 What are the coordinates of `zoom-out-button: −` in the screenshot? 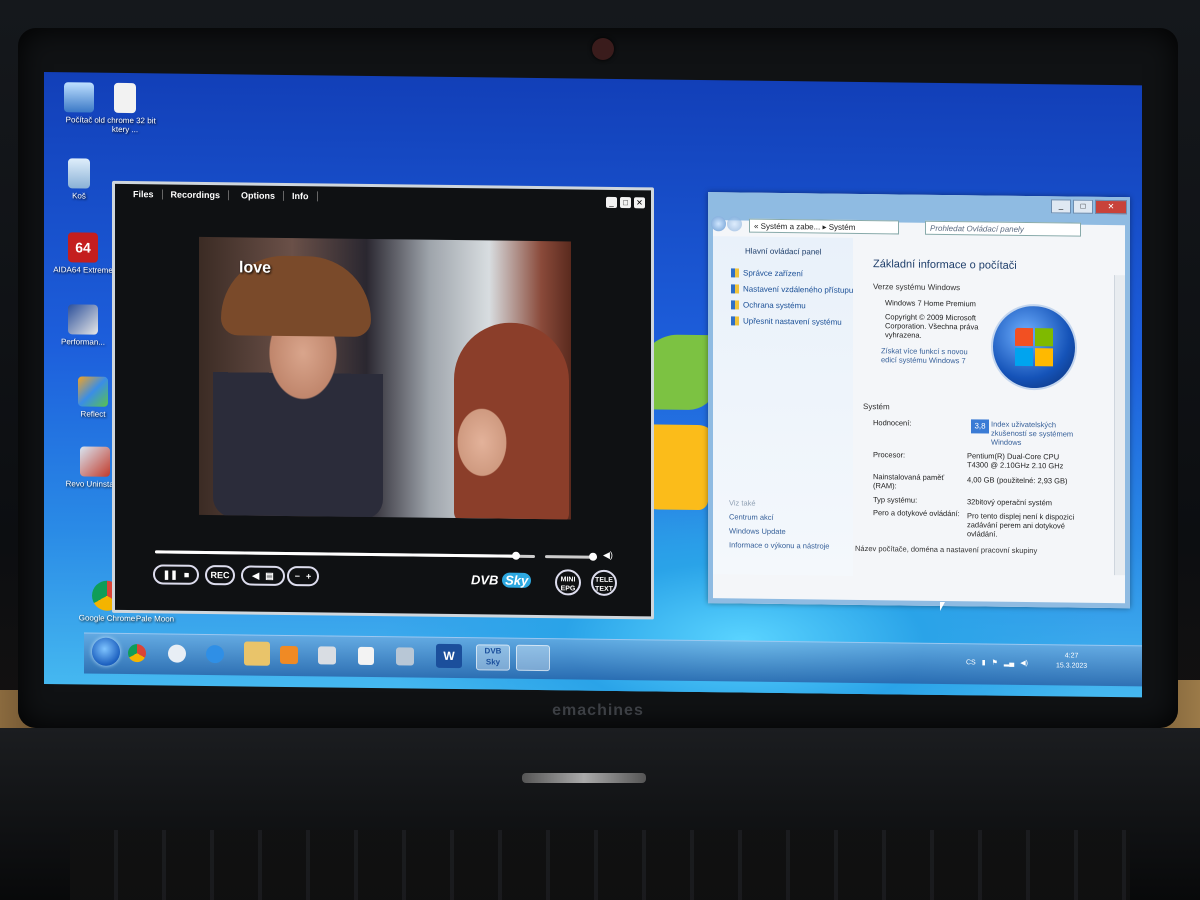 It's located at (297, 576).